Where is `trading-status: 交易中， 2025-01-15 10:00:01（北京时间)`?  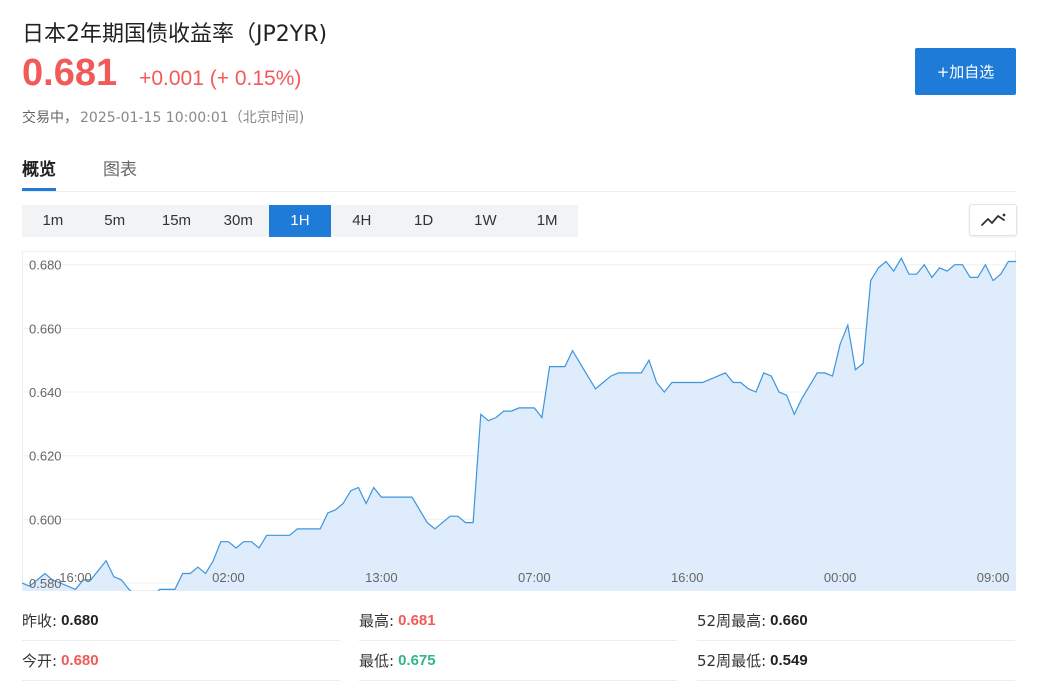
trading-status: 交易中， 2025-01-15 10:00:01（北京时间) is located at coordinates (163, 117).